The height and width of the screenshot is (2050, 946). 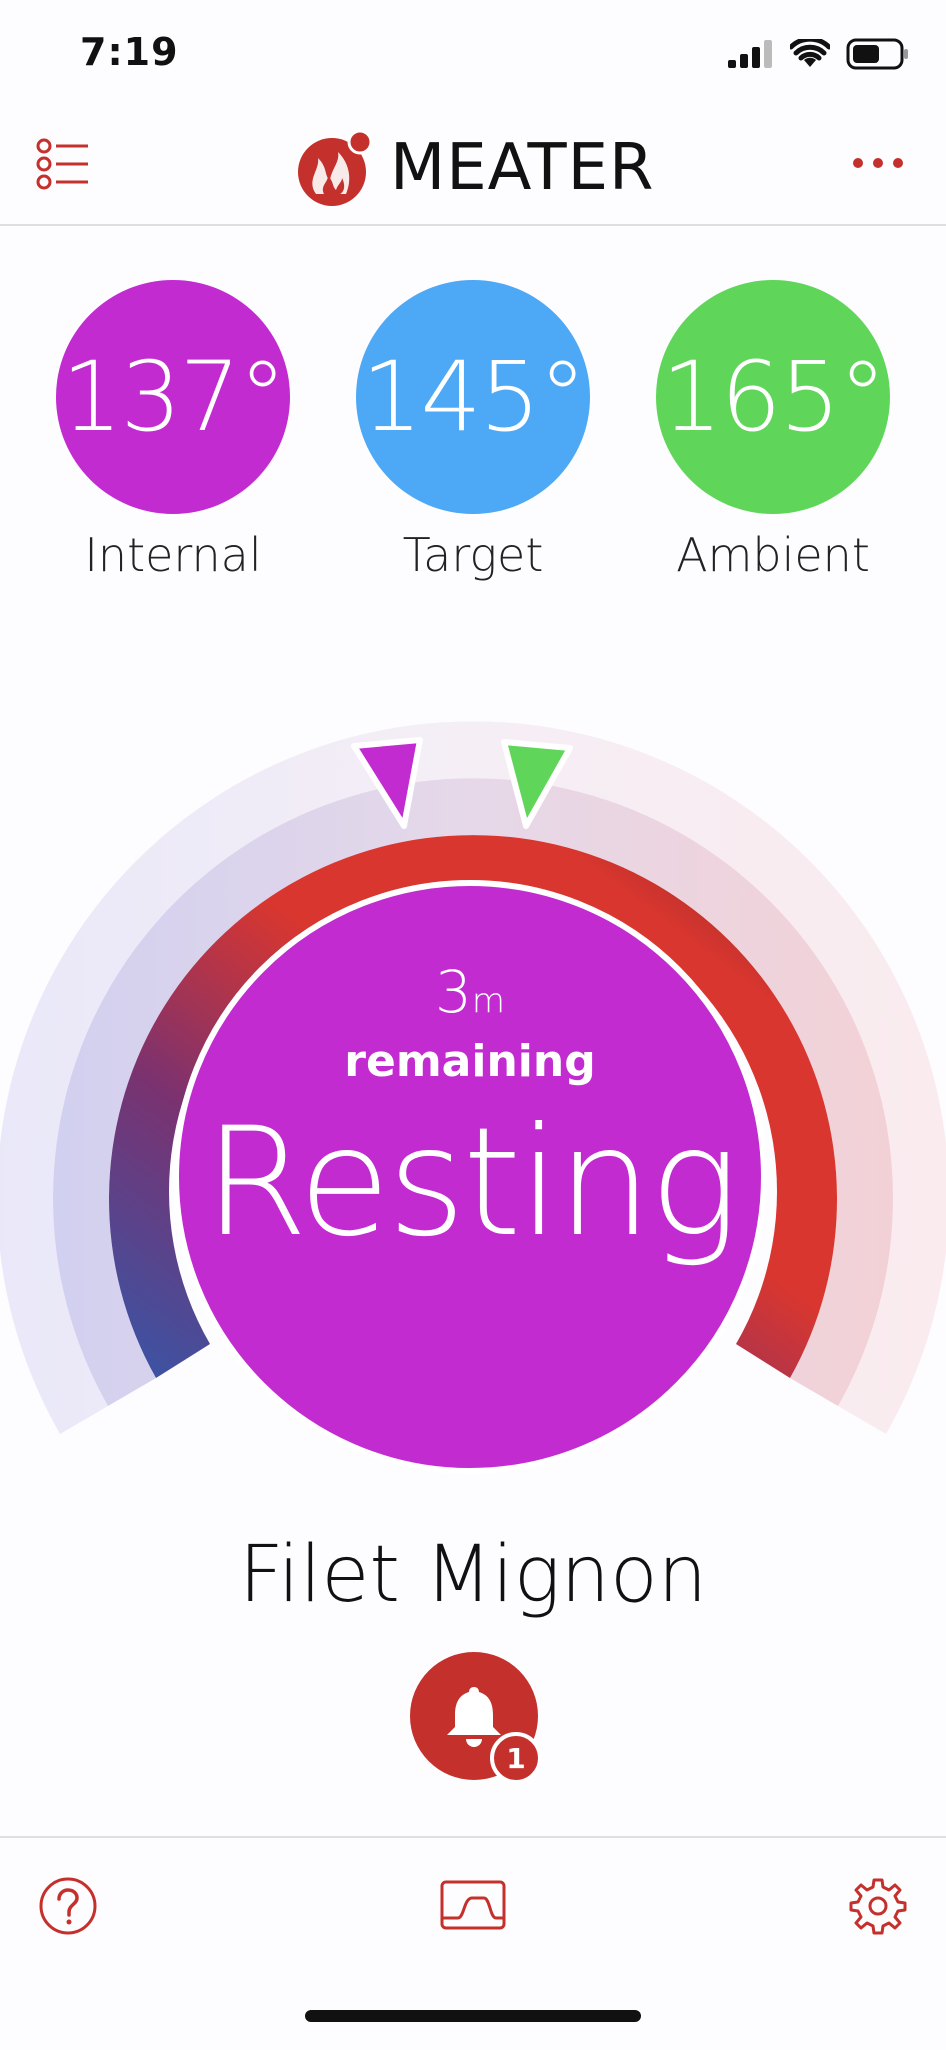 I want to click on remaining-label: remaining, so click(x=470, y=1061).